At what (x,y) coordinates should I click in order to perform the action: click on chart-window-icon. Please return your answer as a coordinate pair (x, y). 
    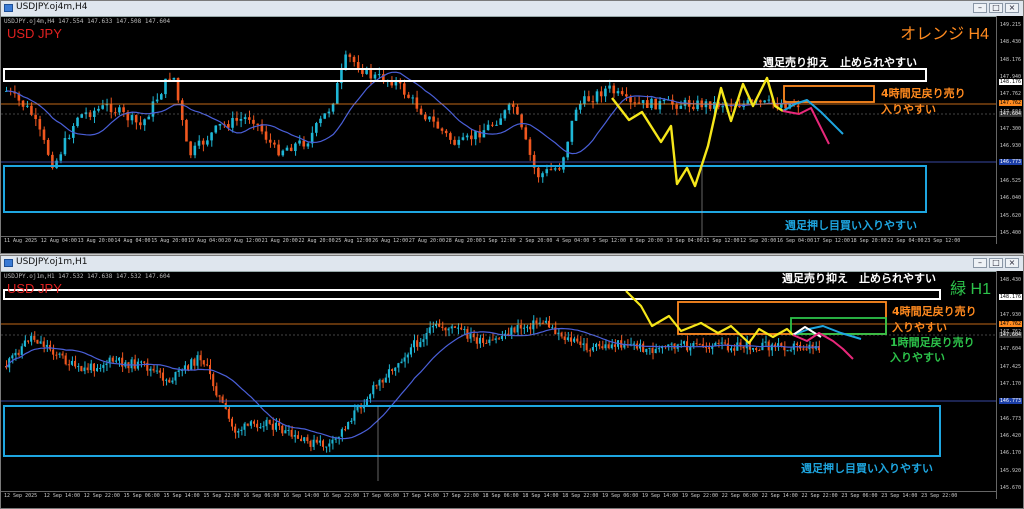
    Looking at the image, I should click on (8, 8).